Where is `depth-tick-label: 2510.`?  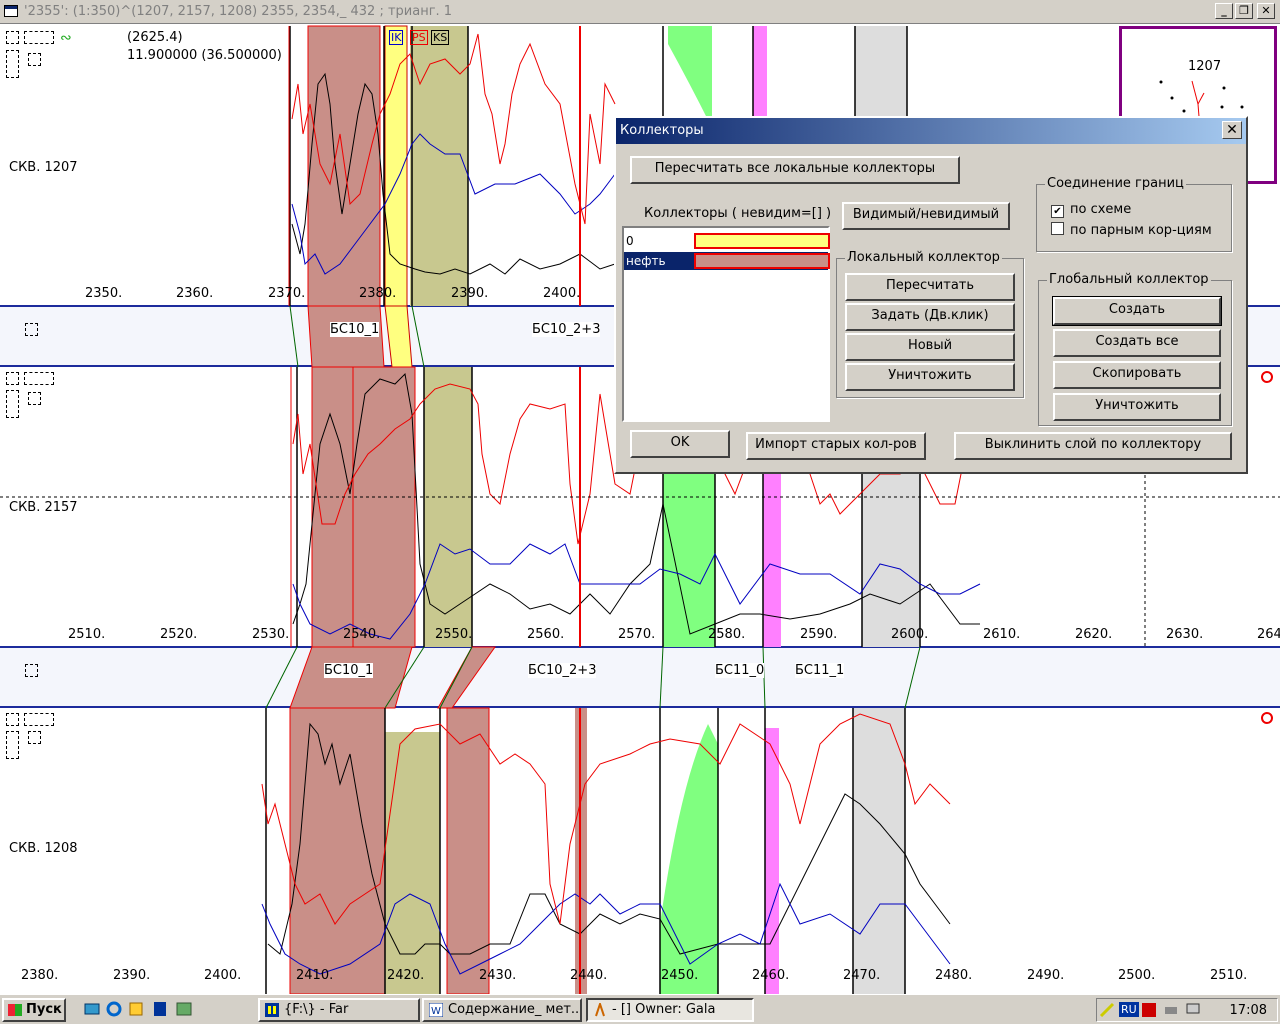
depth-tick-label: 2510. is located at coordinates (1229, 975).